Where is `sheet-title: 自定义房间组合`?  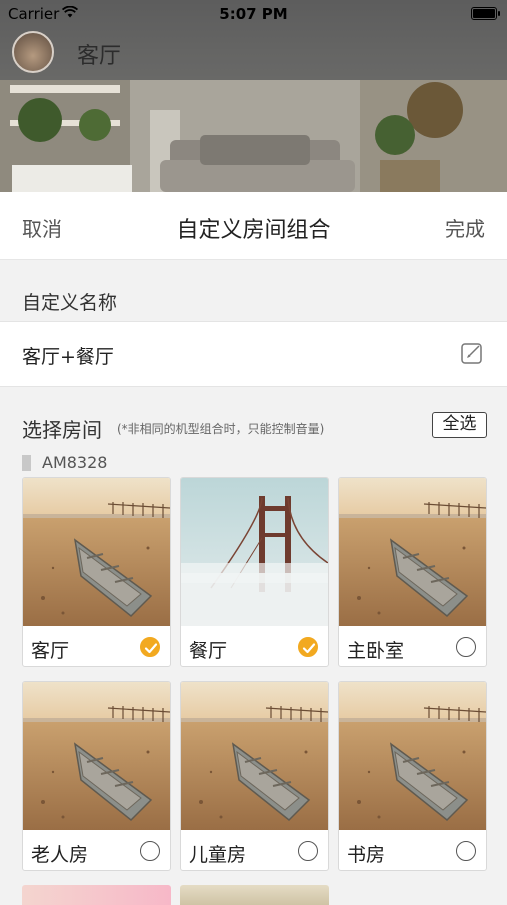 sheet-title: 自定义房间组合 is located at coordinates (253, 230).